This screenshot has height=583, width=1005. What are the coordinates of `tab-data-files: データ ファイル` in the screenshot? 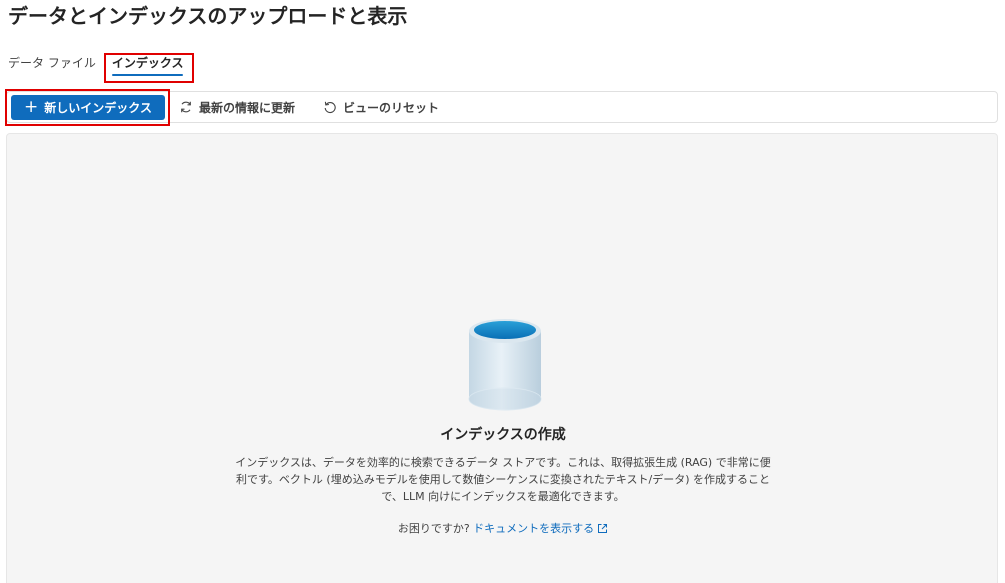 It's located at (52, 63).